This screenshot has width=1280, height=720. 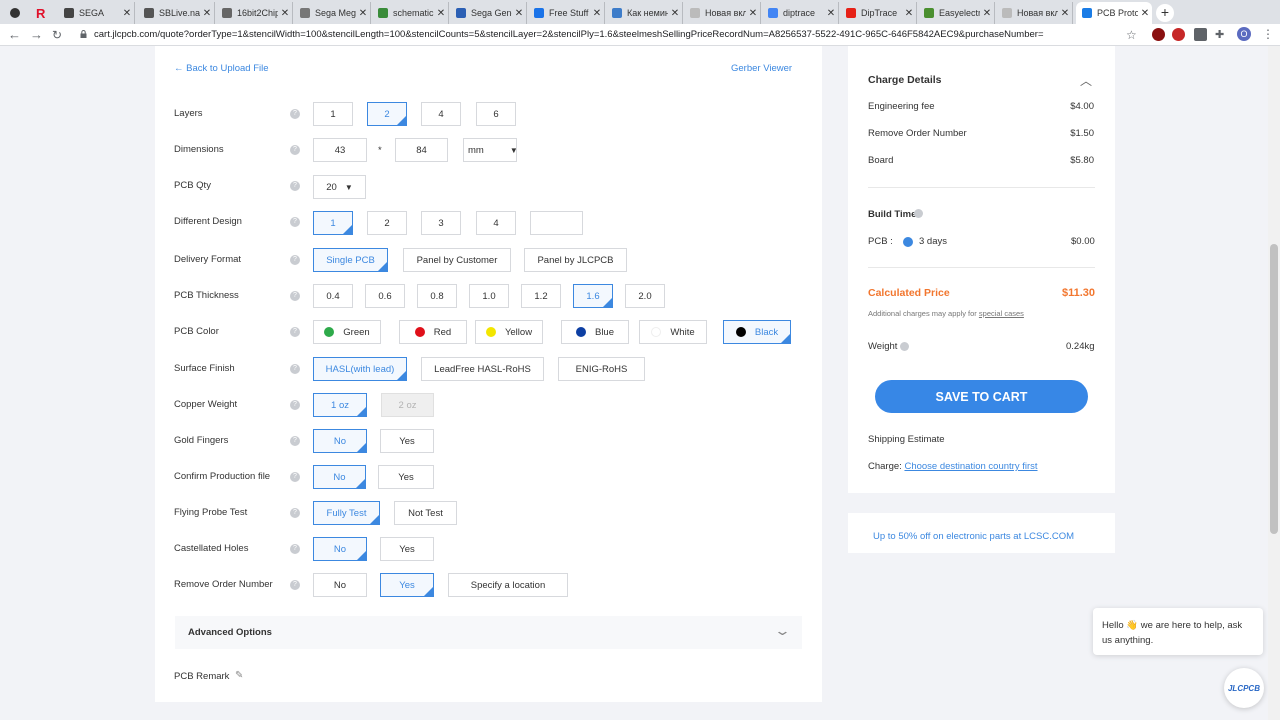 What do you see at coordinates (908, 242) in the screenshot?
I see `radio-selected-icon` at bounding box center [908, 242].